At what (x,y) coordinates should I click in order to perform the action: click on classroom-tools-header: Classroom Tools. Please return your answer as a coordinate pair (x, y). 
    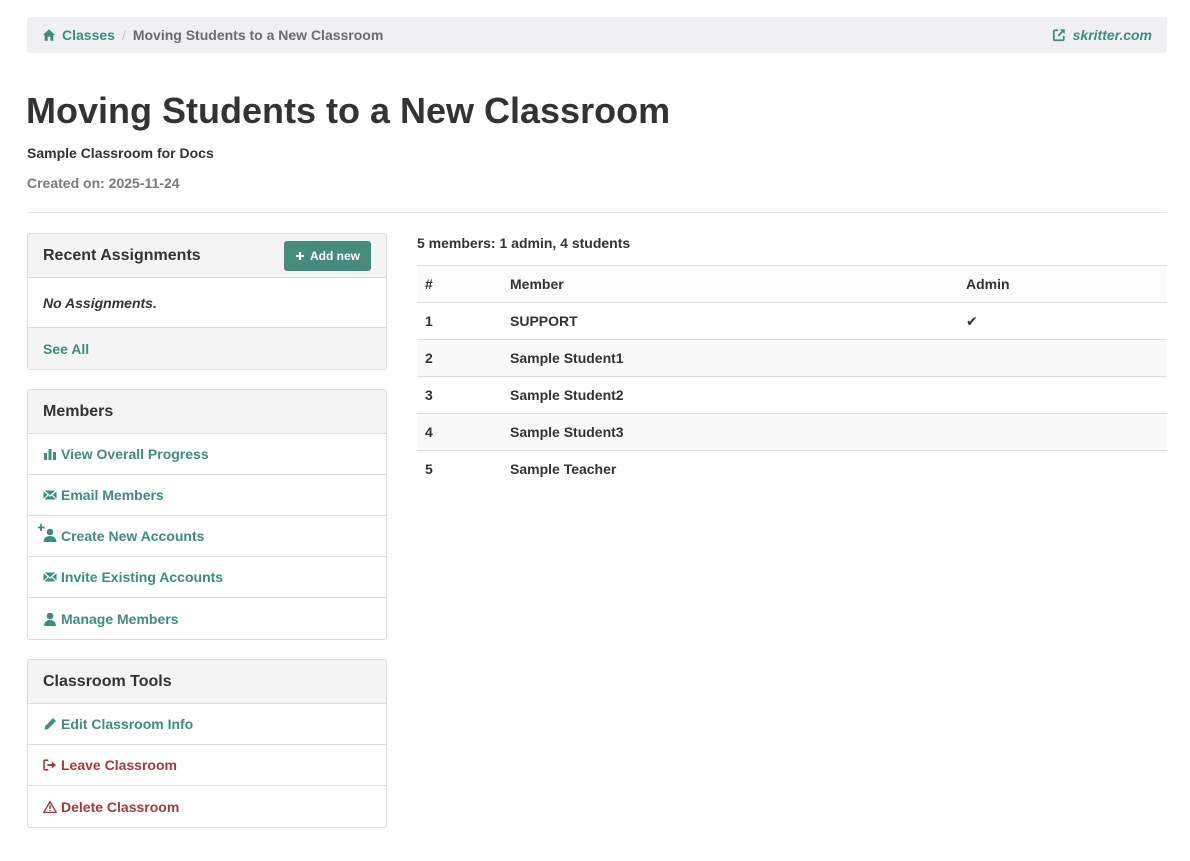
    Looking at the image, I should click on (207, 682).